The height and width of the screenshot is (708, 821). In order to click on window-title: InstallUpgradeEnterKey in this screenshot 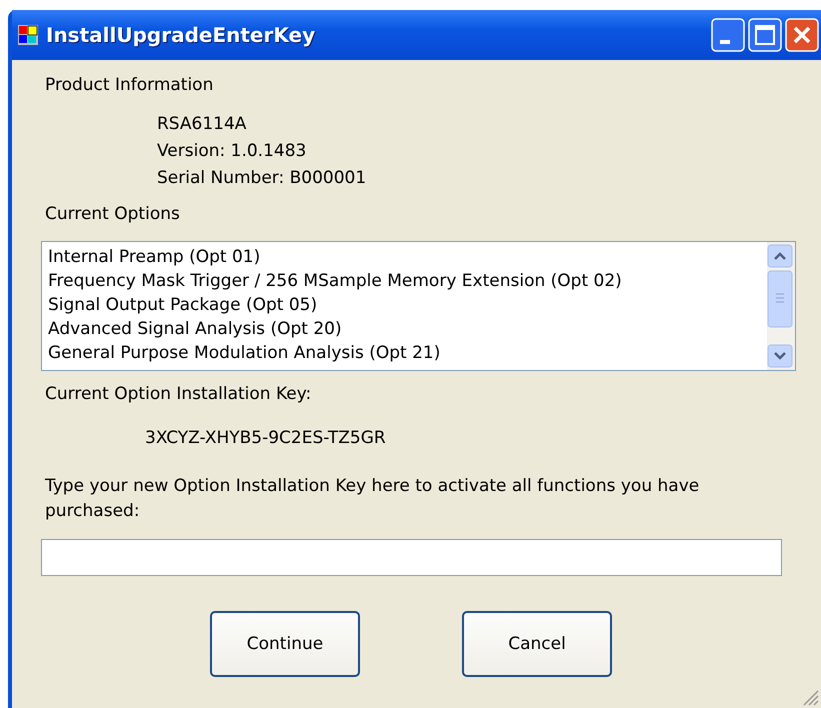, I will do `click(181, 35)`.